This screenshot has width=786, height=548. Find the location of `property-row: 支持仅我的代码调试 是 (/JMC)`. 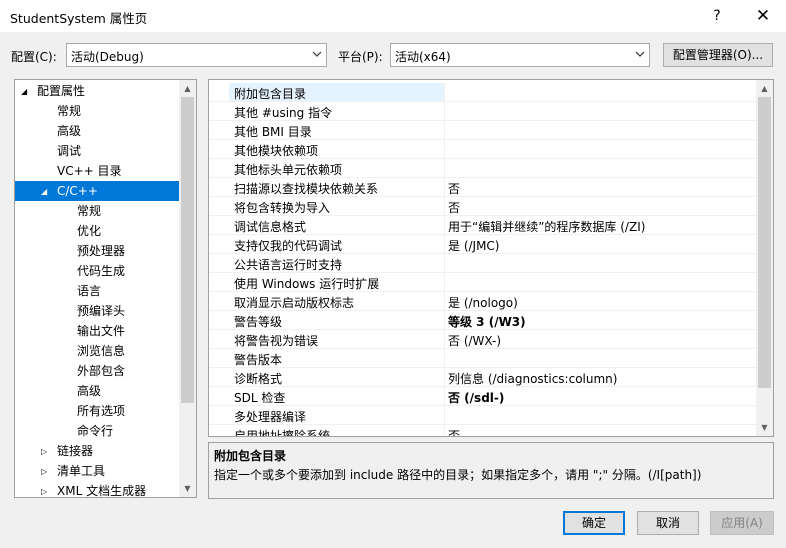

property-row: 支持仅我的代码调试 是 (/JMC) is located at coordinates (483, 244).